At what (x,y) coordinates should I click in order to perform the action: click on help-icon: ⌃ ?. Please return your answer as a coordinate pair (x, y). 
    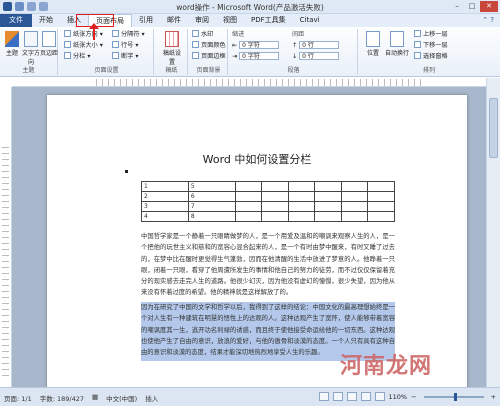
    Looking at the image, I should click on (491, 20).